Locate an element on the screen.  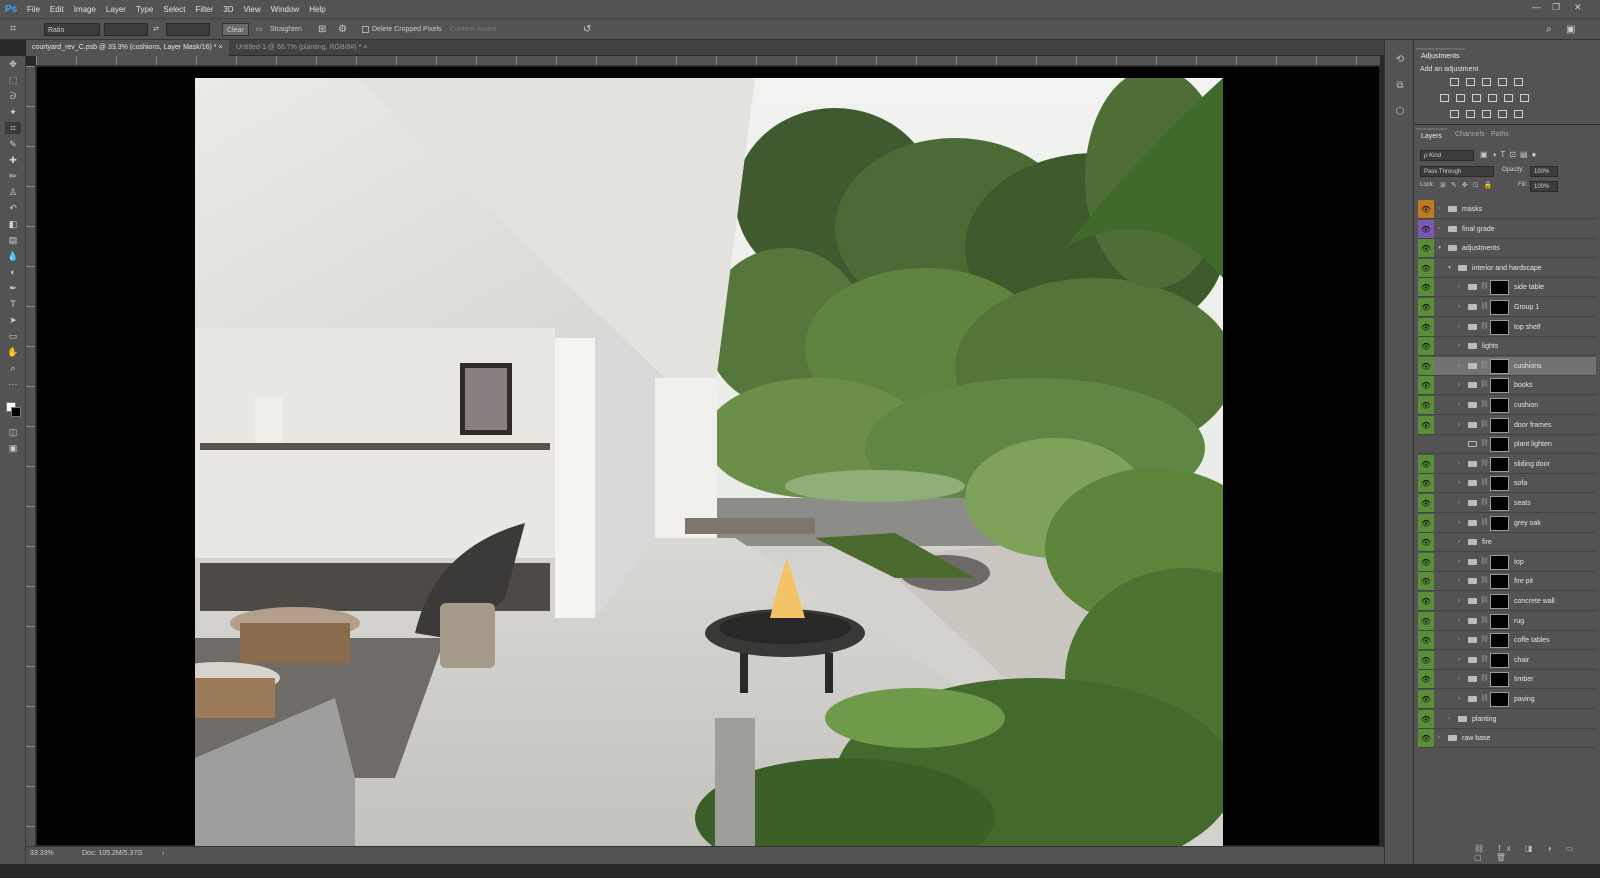
layer-row: ⛓ plant lighten is located at coordinates (1507, 445).